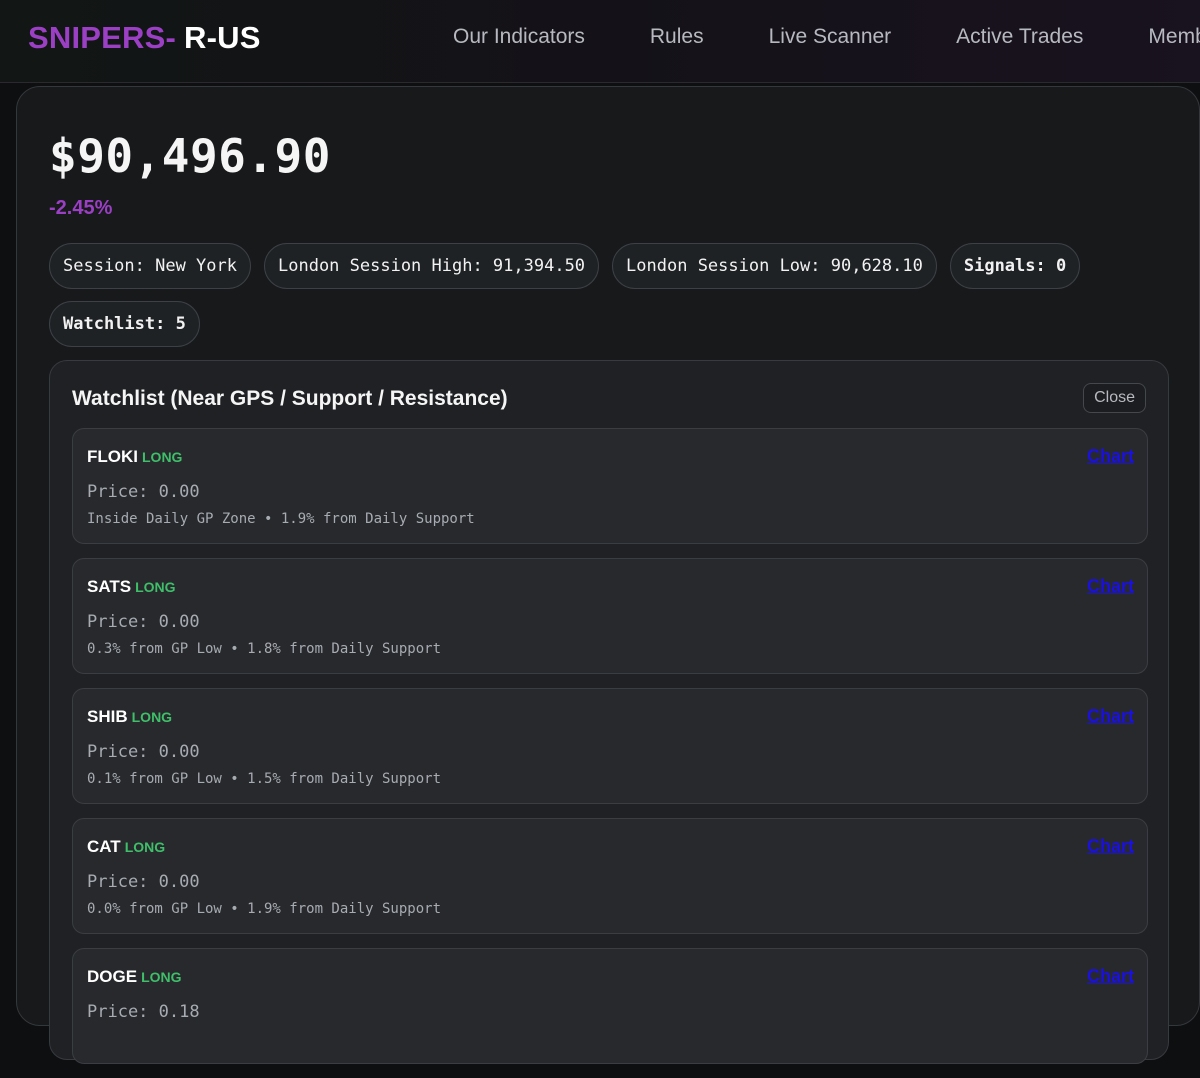 The height and width of the screenshot is (1078, 1200). What do you see at coordinates (150, 266) in the screenshot?
I see `chip-session: Session: New York` at bounding box center [150, 266].